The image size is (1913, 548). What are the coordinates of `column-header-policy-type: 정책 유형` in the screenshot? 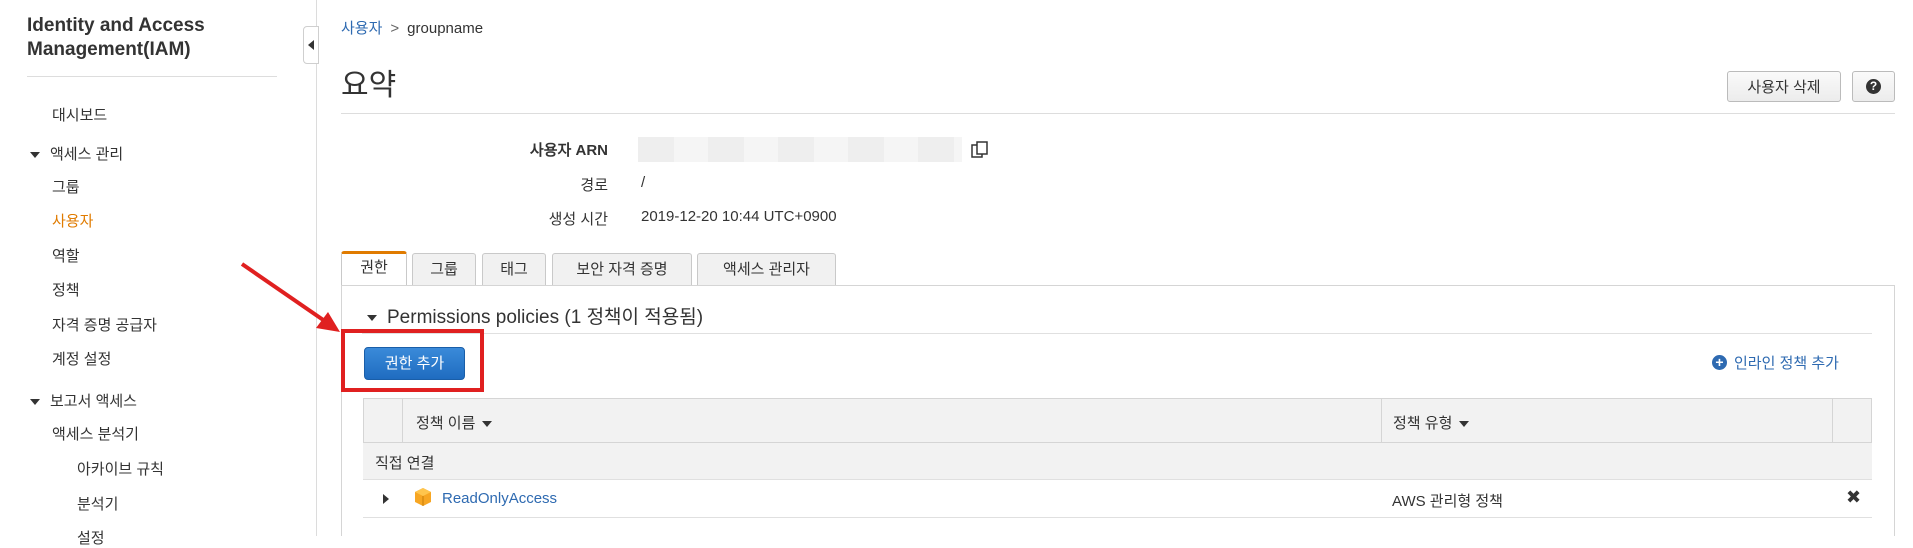 It's located at (1431, 422).